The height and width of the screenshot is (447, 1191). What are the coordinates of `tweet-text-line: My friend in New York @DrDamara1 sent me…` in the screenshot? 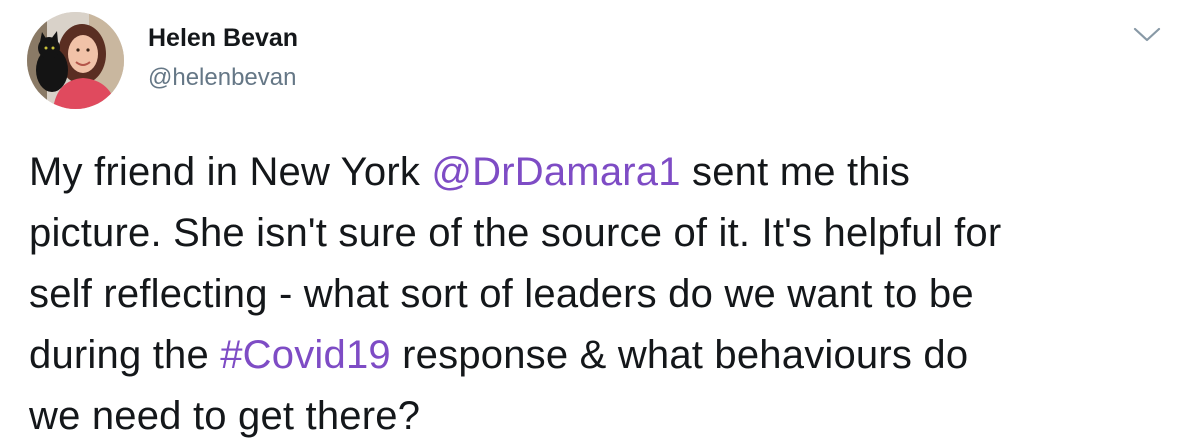 It's located at (599, 172).